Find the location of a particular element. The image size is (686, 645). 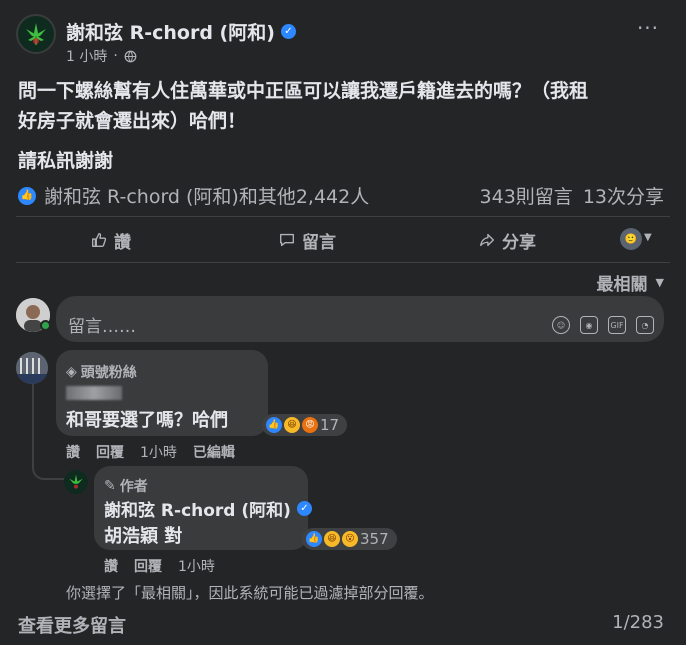

page-avatar is located at coordinates (36, 34).